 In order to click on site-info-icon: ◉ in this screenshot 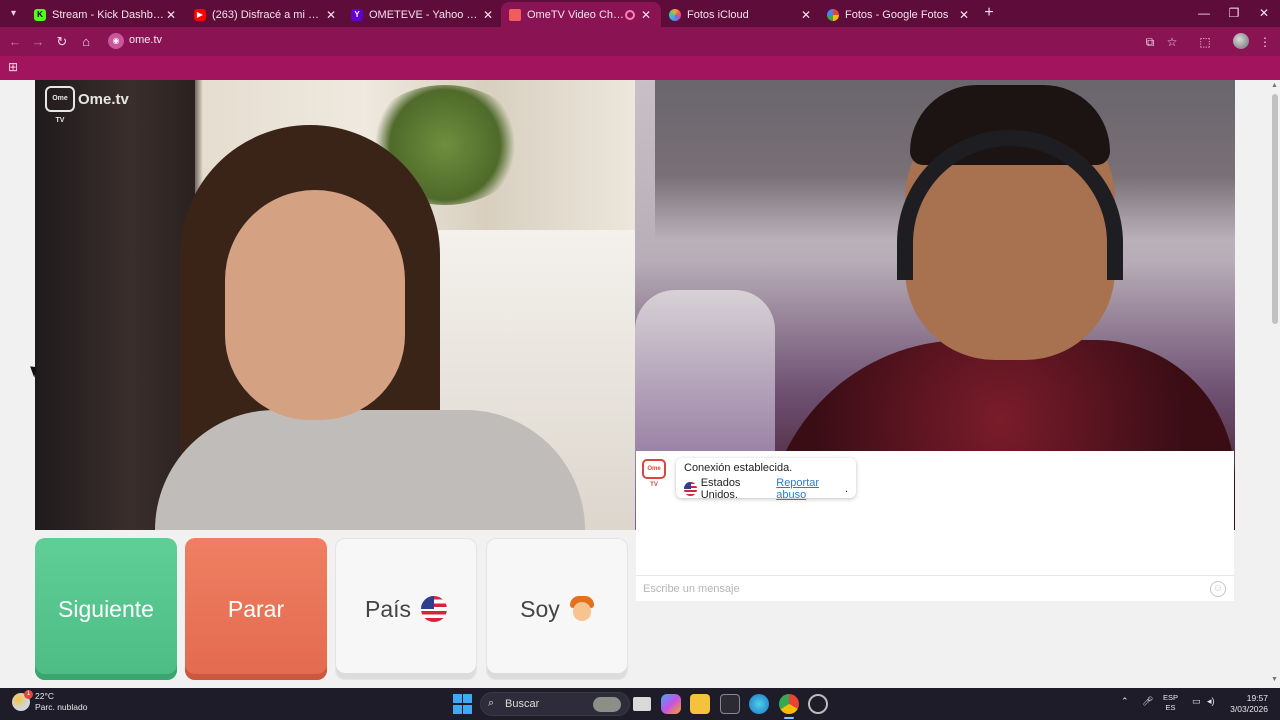, I will do `click(116, 41)`.